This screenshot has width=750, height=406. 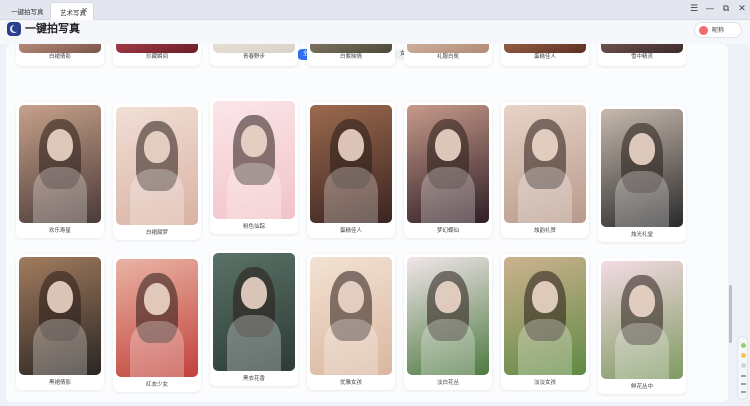 I want to click on style-card-title: 黑衣花香, so click(x=253, y=379).